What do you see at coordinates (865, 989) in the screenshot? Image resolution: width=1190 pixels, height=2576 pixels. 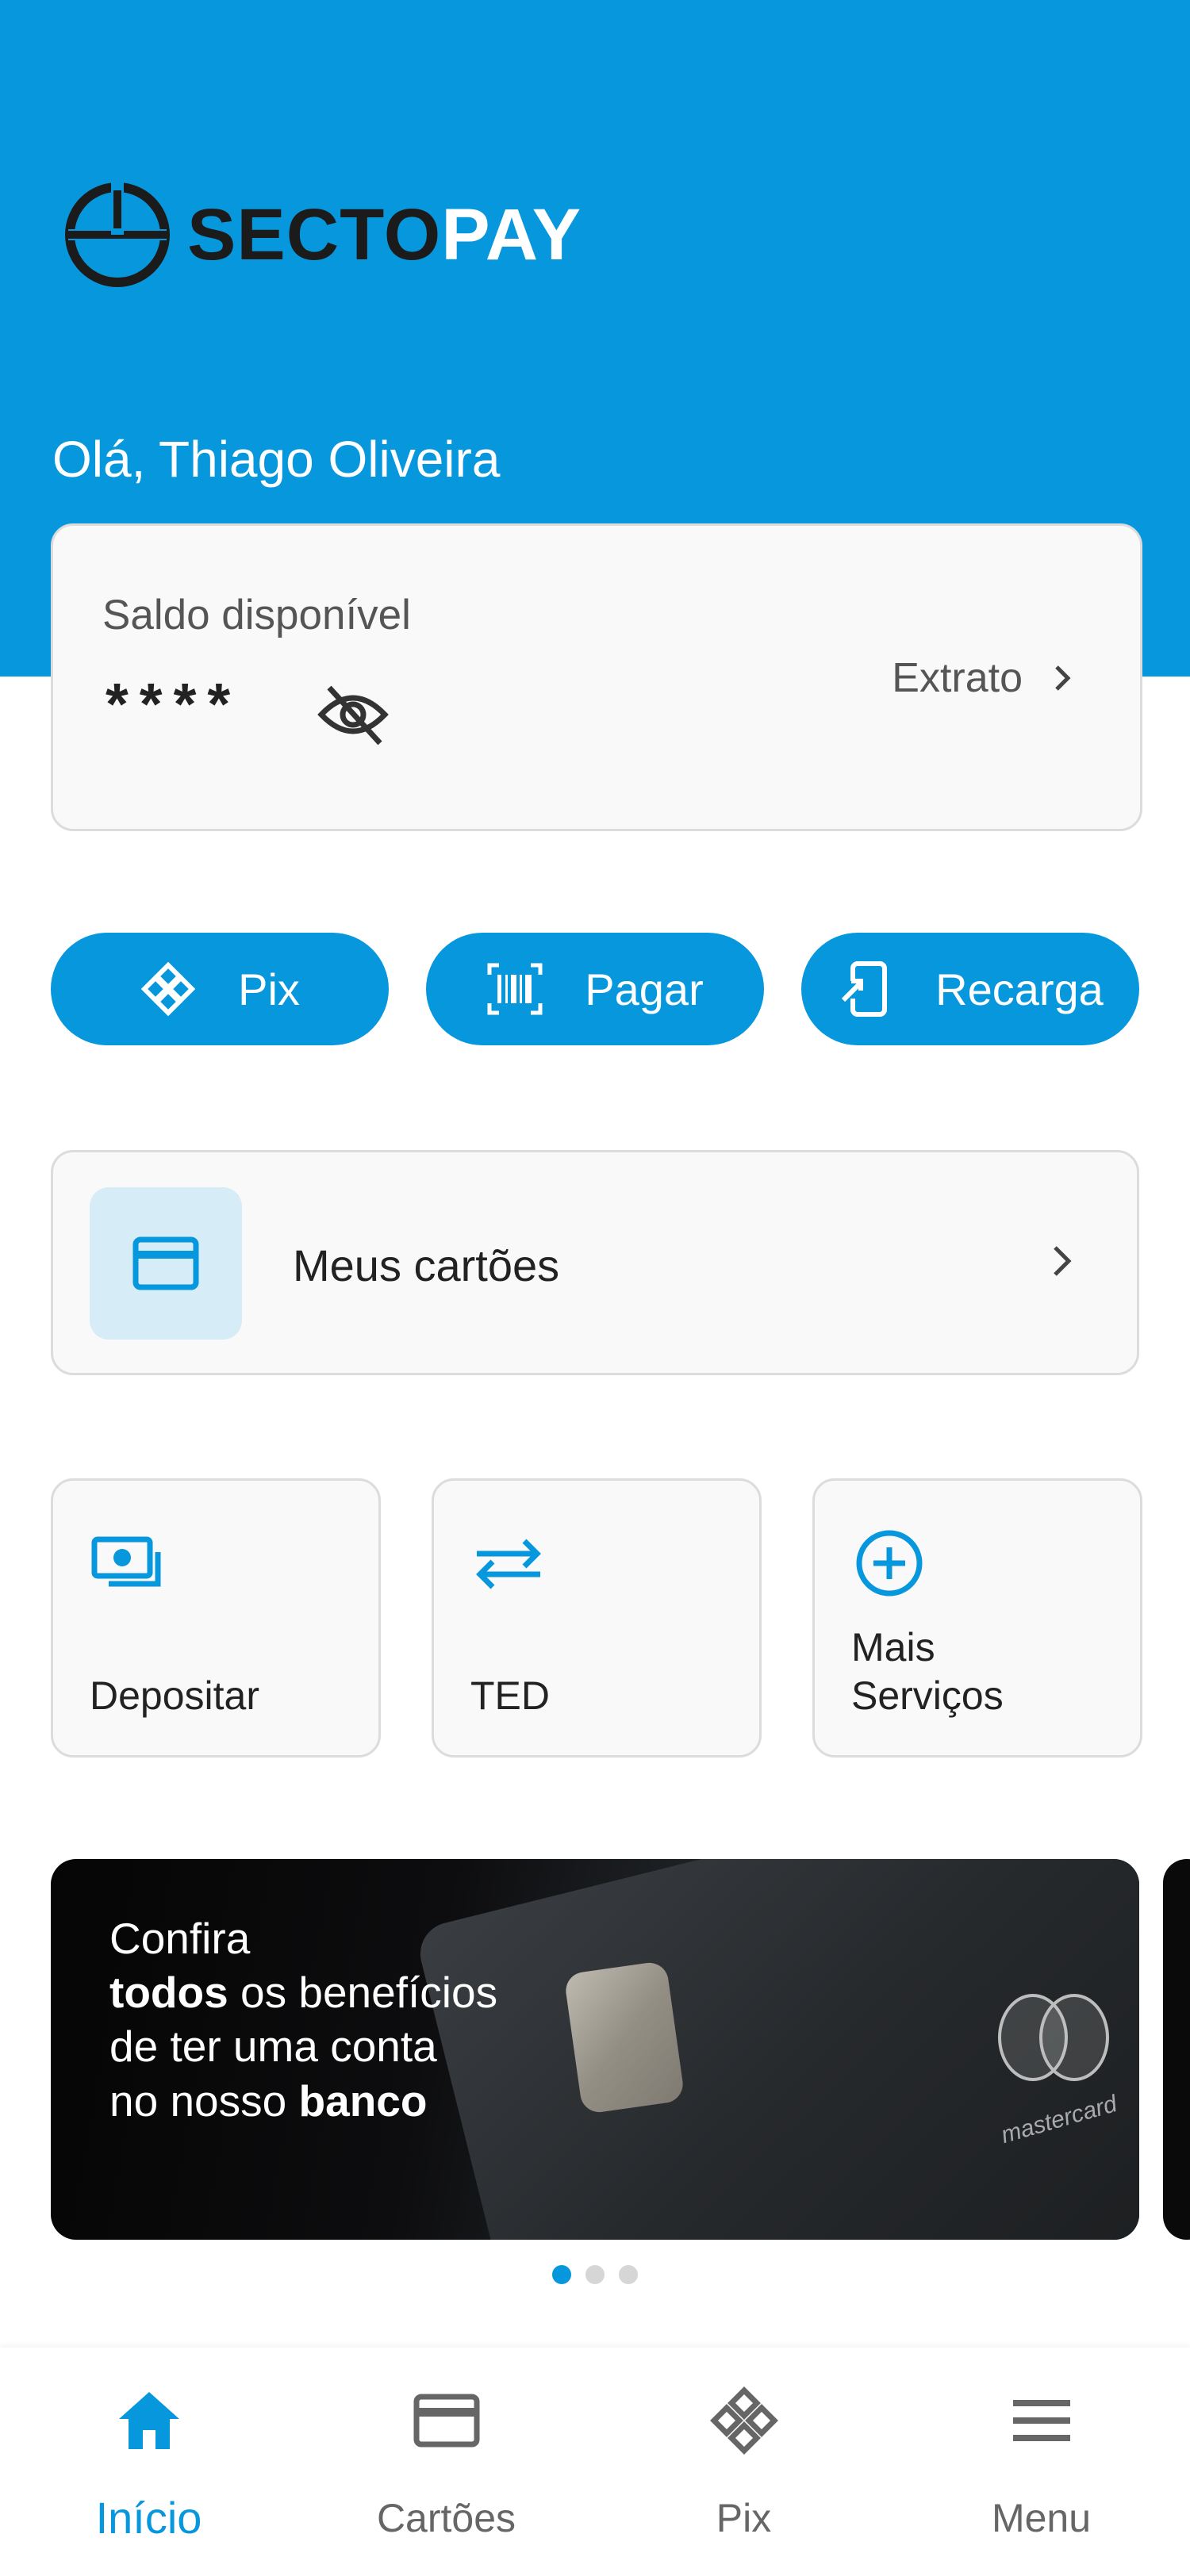 I see `phone-recharge-icon` at bounding box center [865, 989].